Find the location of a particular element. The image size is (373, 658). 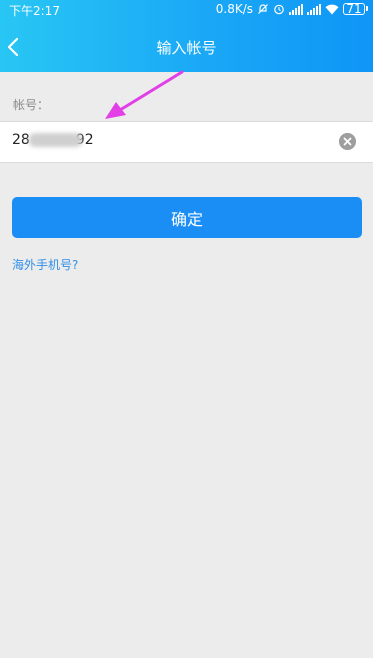

status-time: 下午2:17 is located at coordinates (34, 11).